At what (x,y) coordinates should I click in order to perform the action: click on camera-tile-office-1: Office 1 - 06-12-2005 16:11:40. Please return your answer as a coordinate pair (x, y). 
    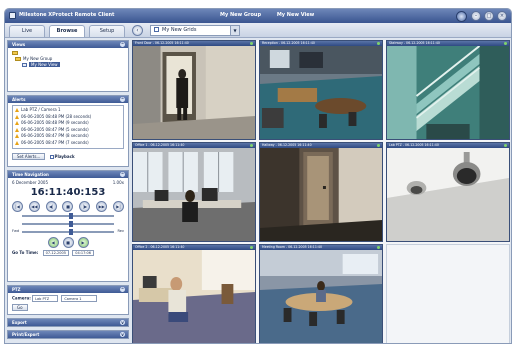
    Looking at the image, I should click on (194, 192).